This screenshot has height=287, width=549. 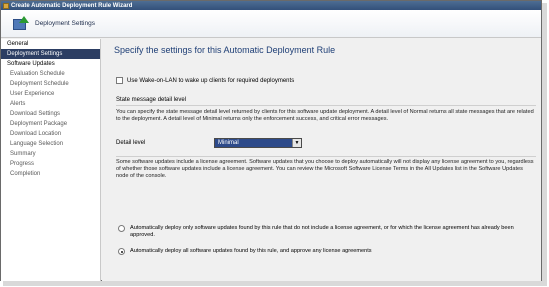 What do you see at coordinates (72, 5) in the screenshot?
I see `window-title: Create Automatic Deployment Rule Wizard` at bounding box center [72, 5].